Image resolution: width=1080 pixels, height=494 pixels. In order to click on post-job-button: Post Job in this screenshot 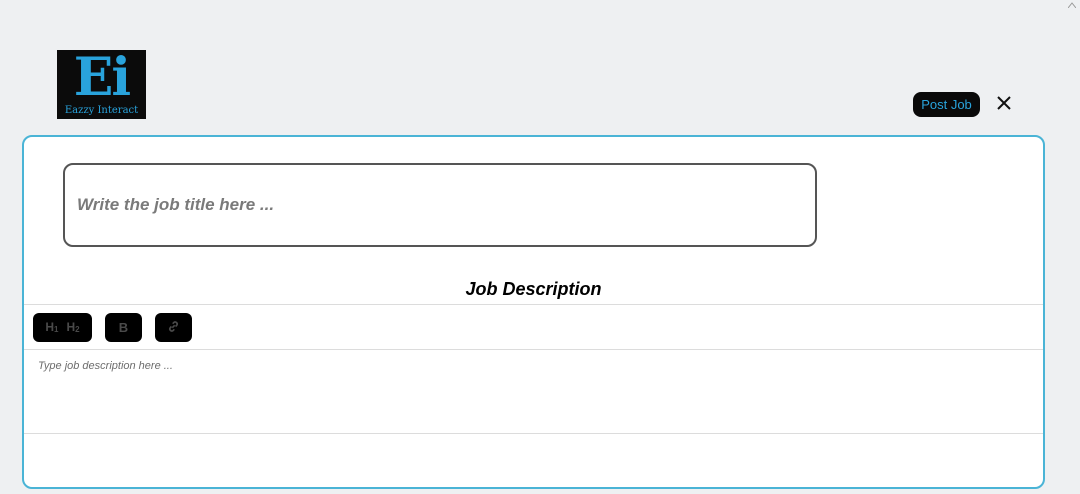, I will do `click(946, 104)`.